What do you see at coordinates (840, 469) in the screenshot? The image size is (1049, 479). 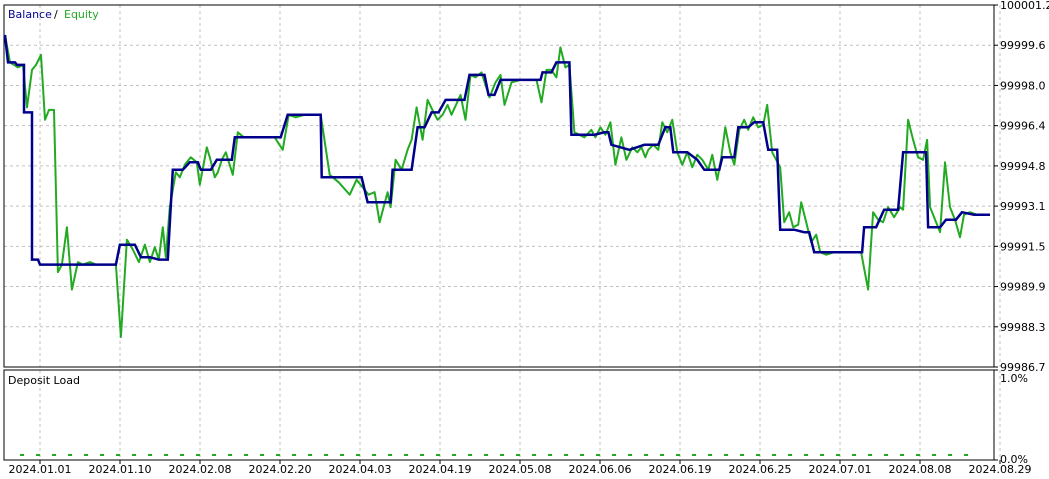 I see `x-tick-label: 2024.07.01` at bounding box center [840, 469].